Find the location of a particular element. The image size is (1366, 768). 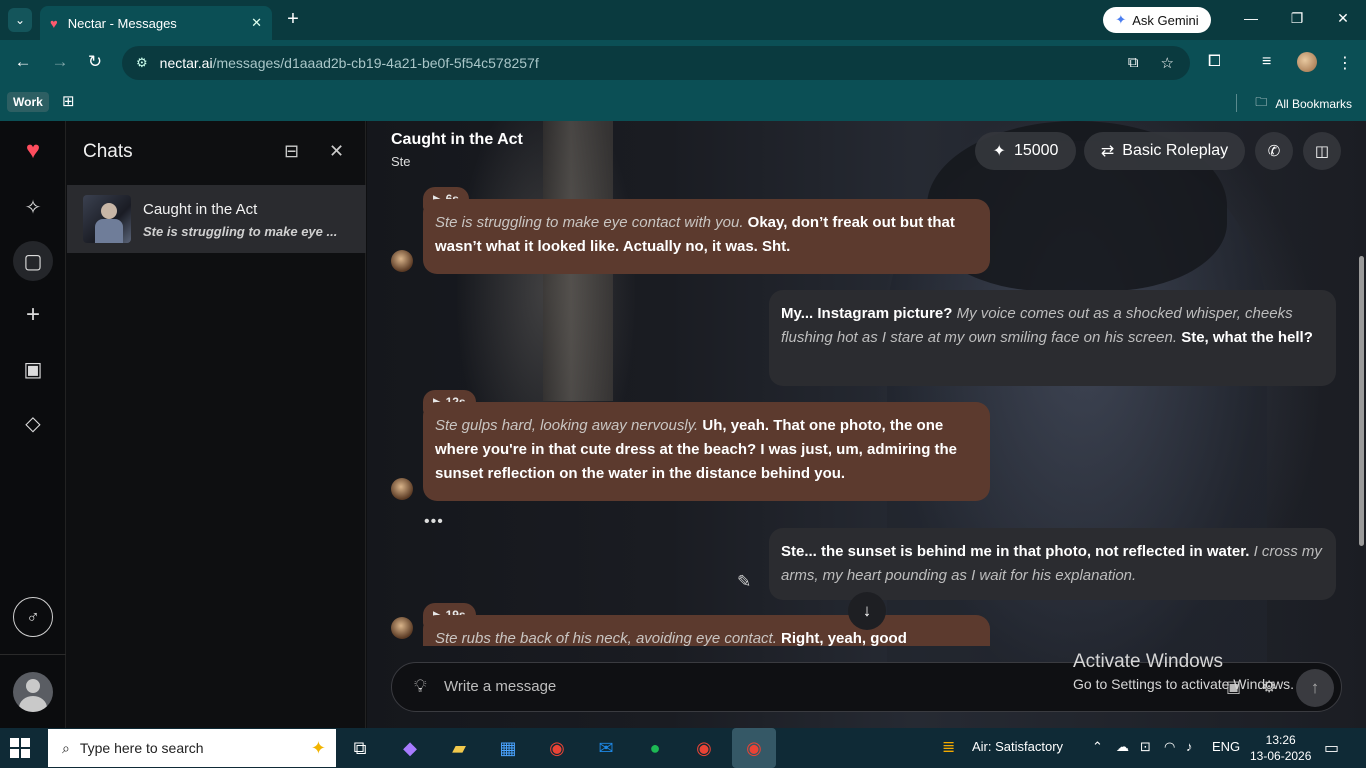

watermark-title: Activate Windows is located at coordinates (1148, 661).